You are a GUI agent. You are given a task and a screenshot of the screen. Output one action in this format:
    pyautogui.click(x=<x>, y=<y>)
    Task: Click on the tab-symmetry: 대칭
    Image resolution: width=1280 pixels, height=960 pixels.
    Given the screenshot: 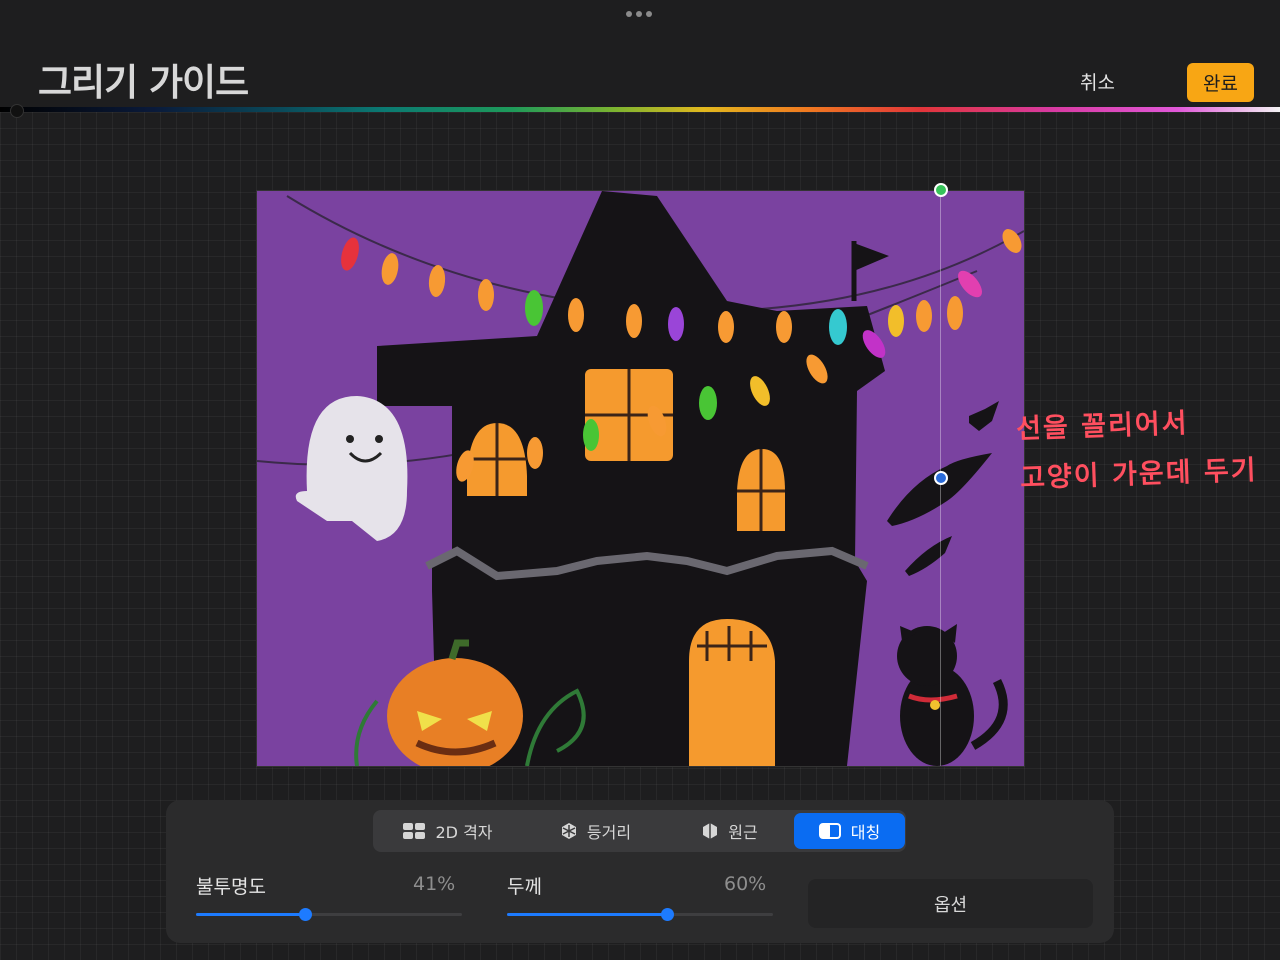 What is the action you would take?
    pyautogui.click(x=849, y=831)
    